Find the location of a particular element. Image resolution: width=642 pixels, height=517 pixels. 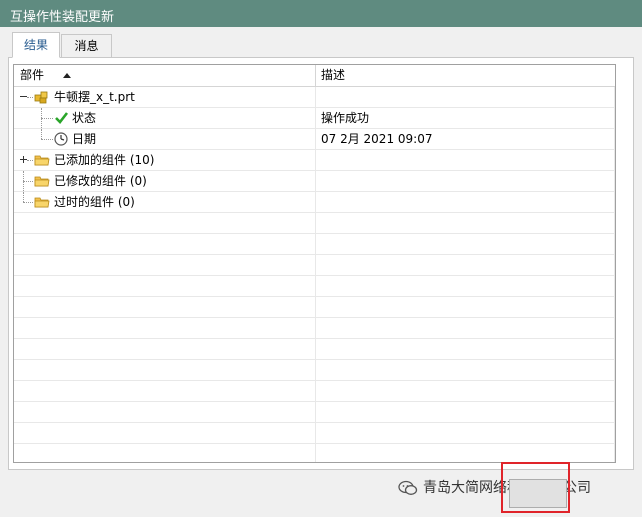

table-header: 部件 描述 is located at coordinates (314, 76).